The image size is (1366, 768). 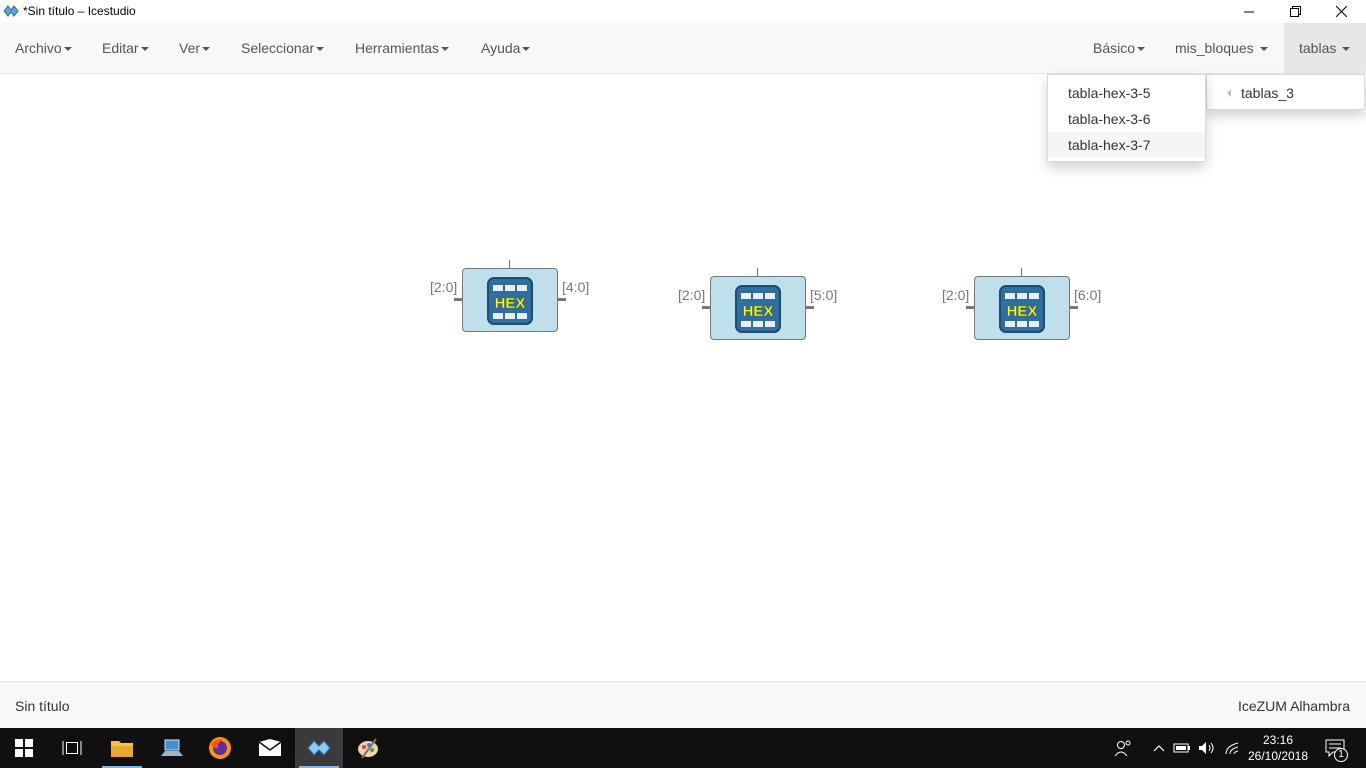 I want to click on clock-date: 26/10/2018, so click(x=1278, y=756).